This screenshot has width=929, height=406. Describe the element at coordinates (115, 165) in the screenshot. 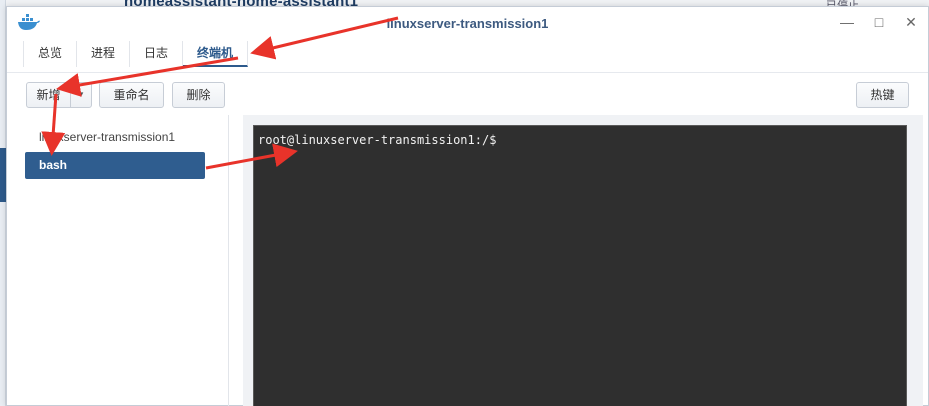

I see `session-item-bash: bash` at that location.